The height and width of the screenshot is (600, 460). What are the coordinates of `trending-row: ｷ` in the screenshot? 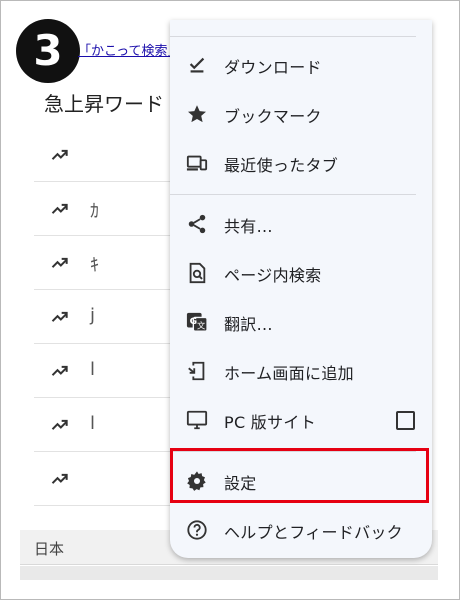 It's located at (104, 263).